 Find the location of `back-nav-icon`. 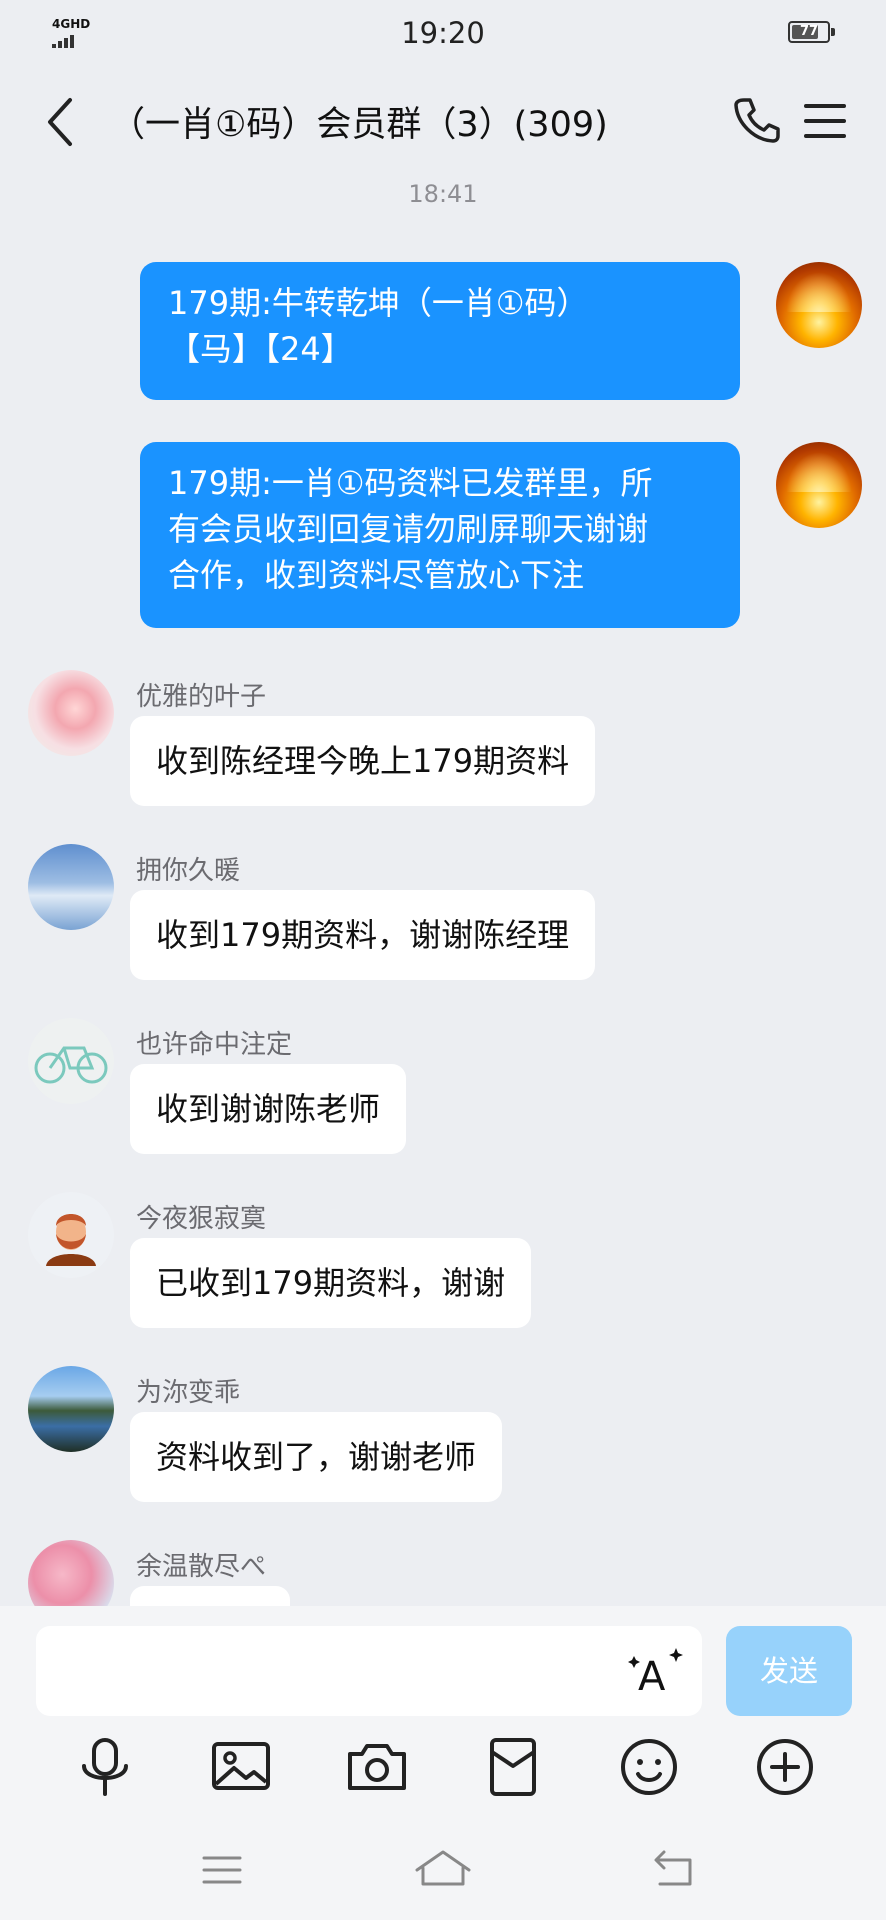

back-nav-icon is located at coordinates (673, 1868).